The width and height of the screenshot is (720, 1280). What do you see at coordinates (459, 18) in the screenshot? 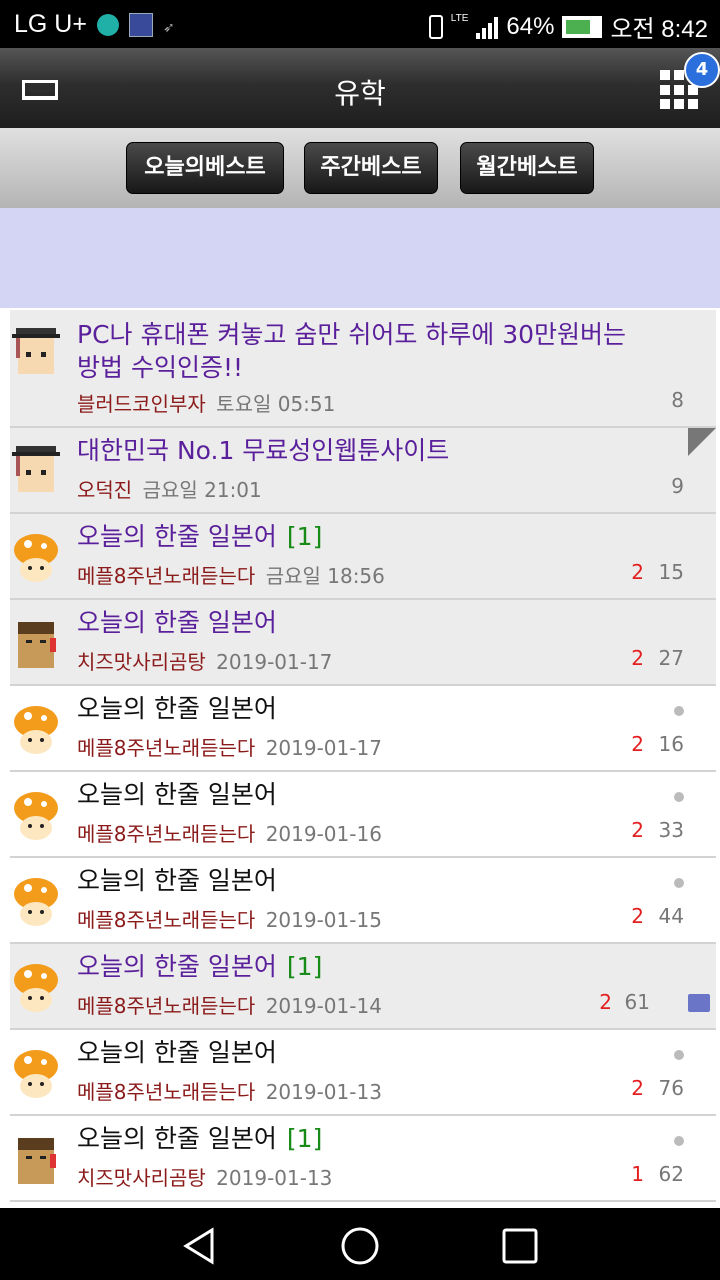
I see `network-type: LTE` at bounding box center [459, 18].